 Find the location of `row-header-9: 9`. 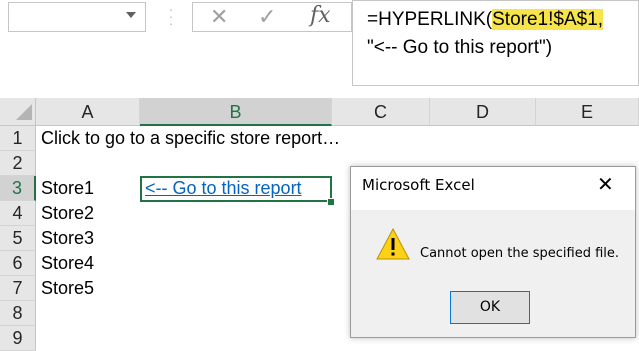

row-header-9: 9 is located at coordinates (18, 338).